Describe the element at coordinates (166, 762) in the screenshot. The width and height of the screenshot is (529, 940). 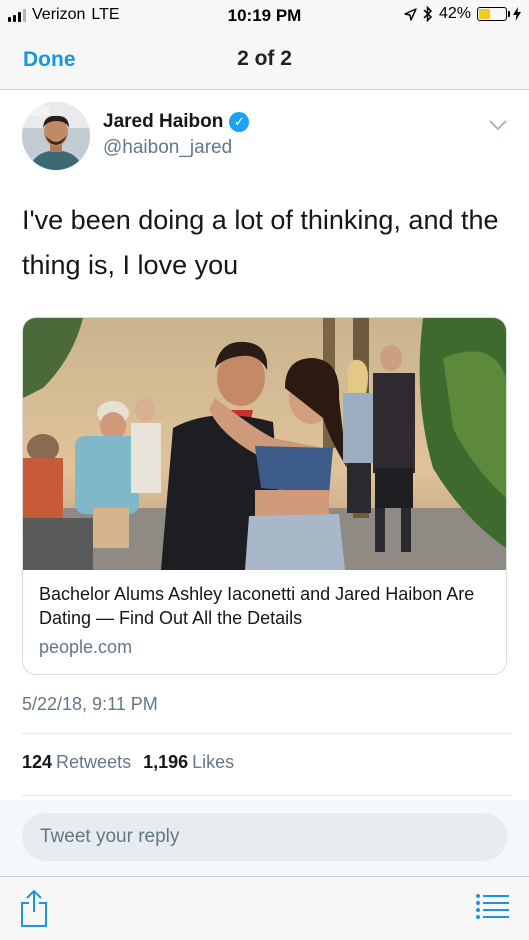
I see `likes-count: 1,196` at that location.